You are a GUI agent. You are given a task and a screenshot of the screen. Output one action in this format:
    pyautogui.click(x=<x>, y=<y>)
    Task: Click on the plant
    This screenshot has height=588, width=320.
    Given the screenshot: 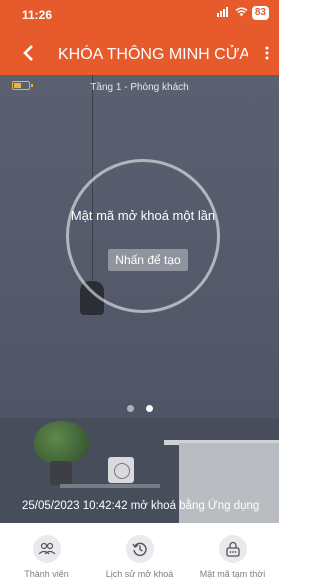 What is the action you would take?
    pyautogui.click(x=61, y=442)
    